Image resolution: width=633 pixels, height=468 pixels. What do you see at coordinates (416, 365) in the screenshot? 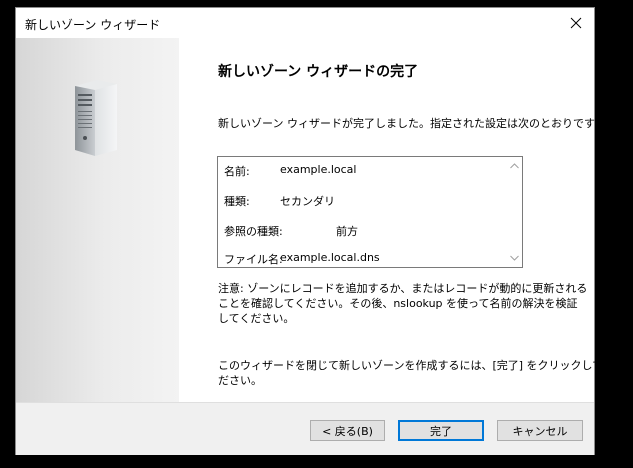
I see `closing-line: このウィザードを閉じて新しいゾーンを作成するには、[完了] をクリックしてく` at bounding box center [416, 365].